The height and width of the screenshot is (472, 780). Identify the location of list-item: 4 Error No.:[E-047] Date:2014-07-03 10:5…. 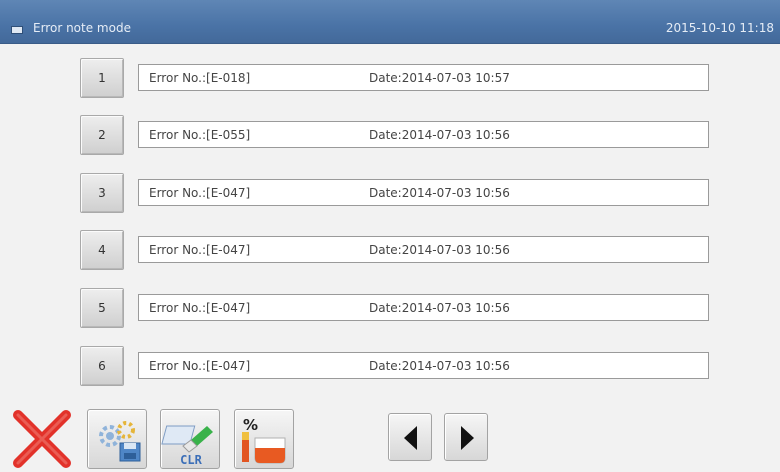
(390, 250).